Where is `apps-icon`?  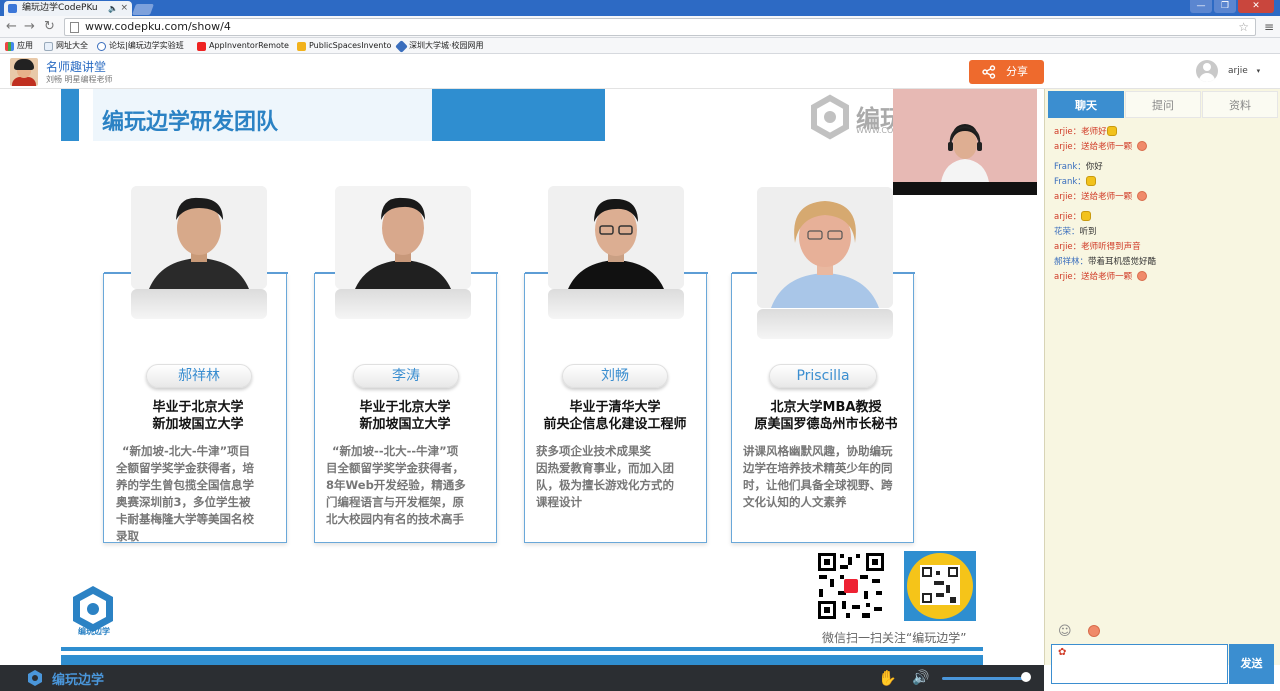 apps-icon is located at coordinates (9, 46).